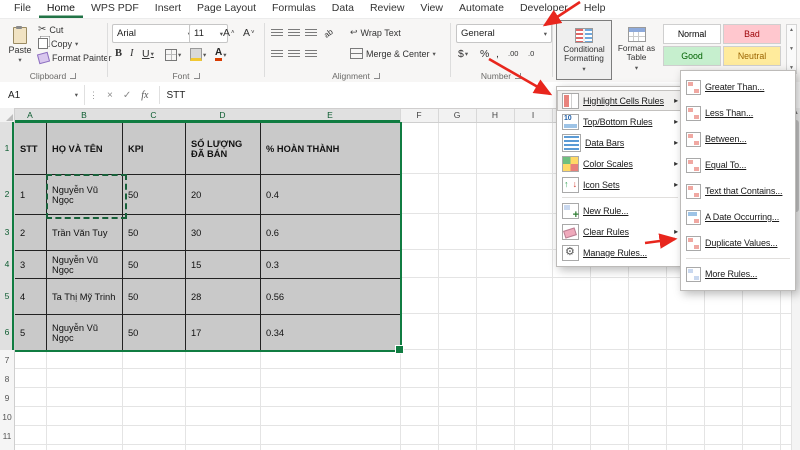 The width and height of the screenshot is (800, 450). Describe the element at coordinates (30, 332) in the screenshot. I see `table-cell: 5` at that location.